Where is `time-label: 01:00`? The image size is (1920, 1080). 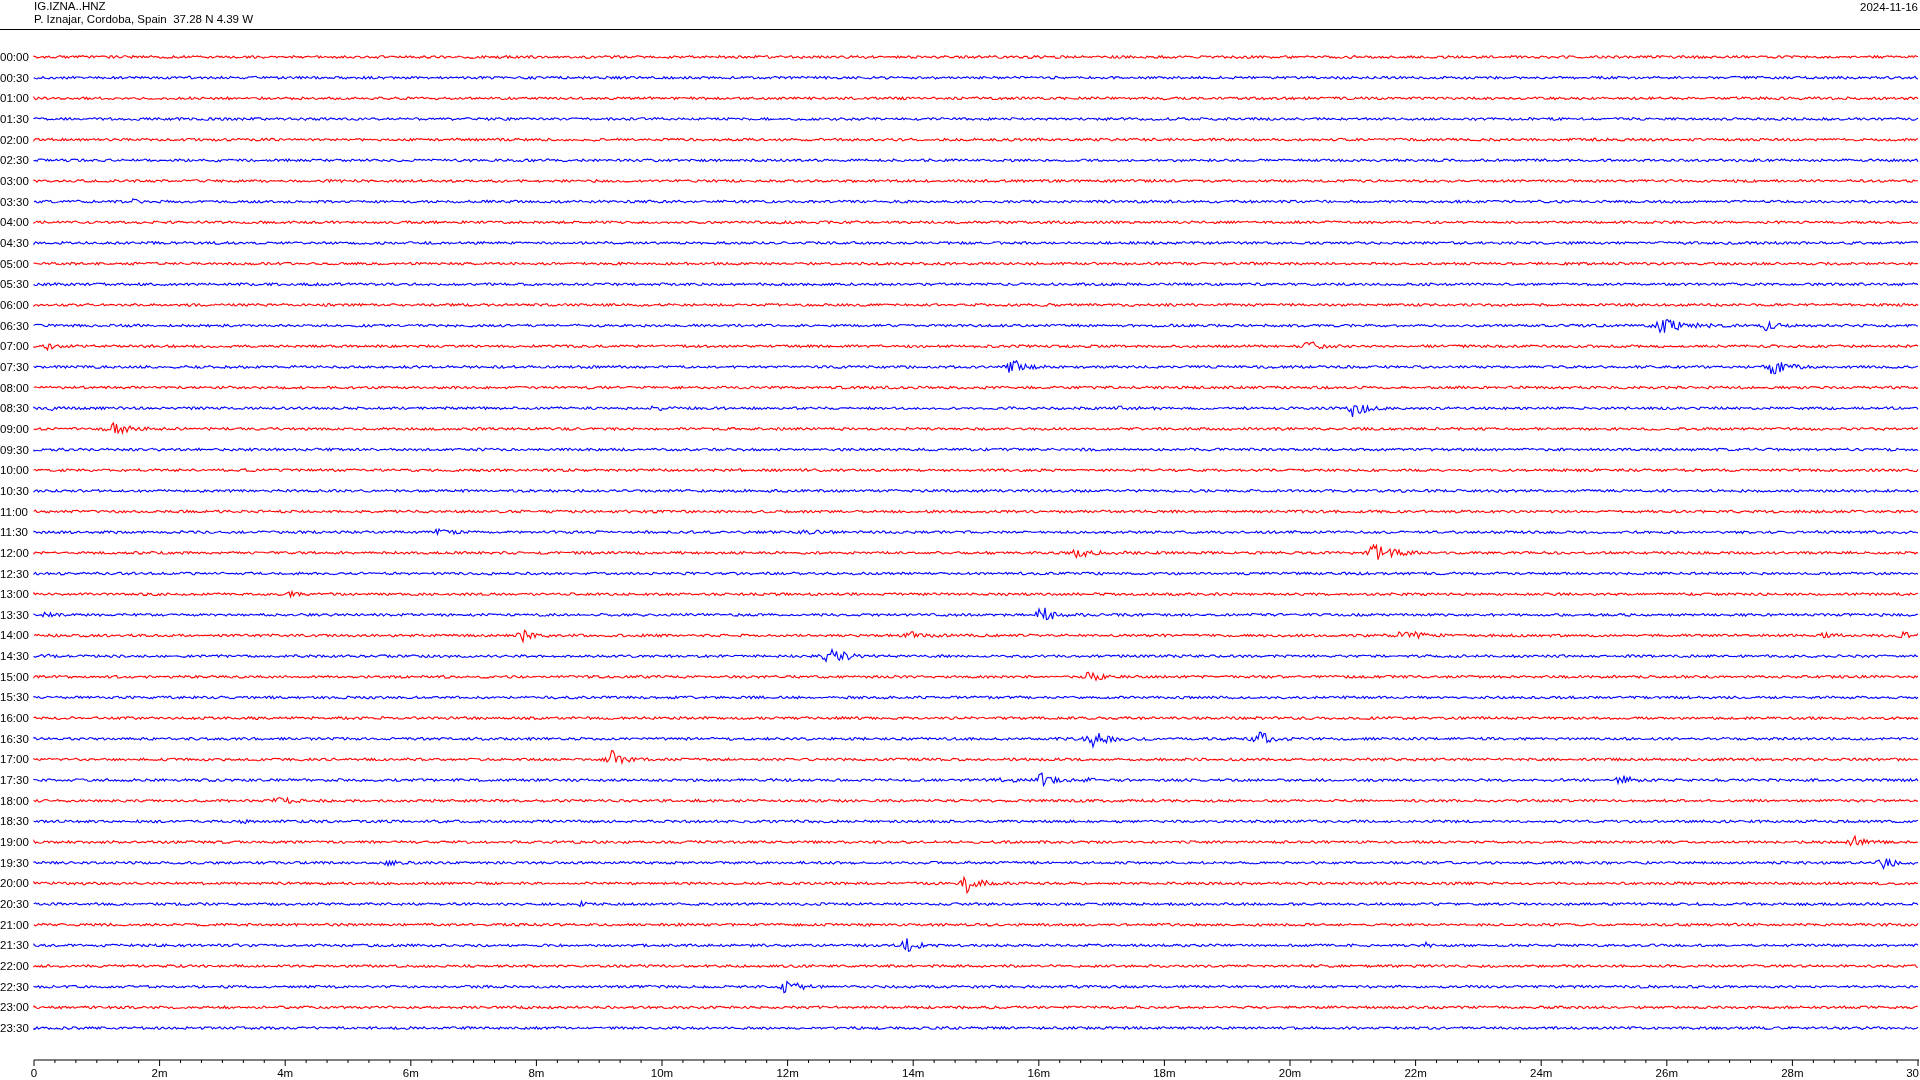 time-label: 01:00 is located at coordinates (14, 98).